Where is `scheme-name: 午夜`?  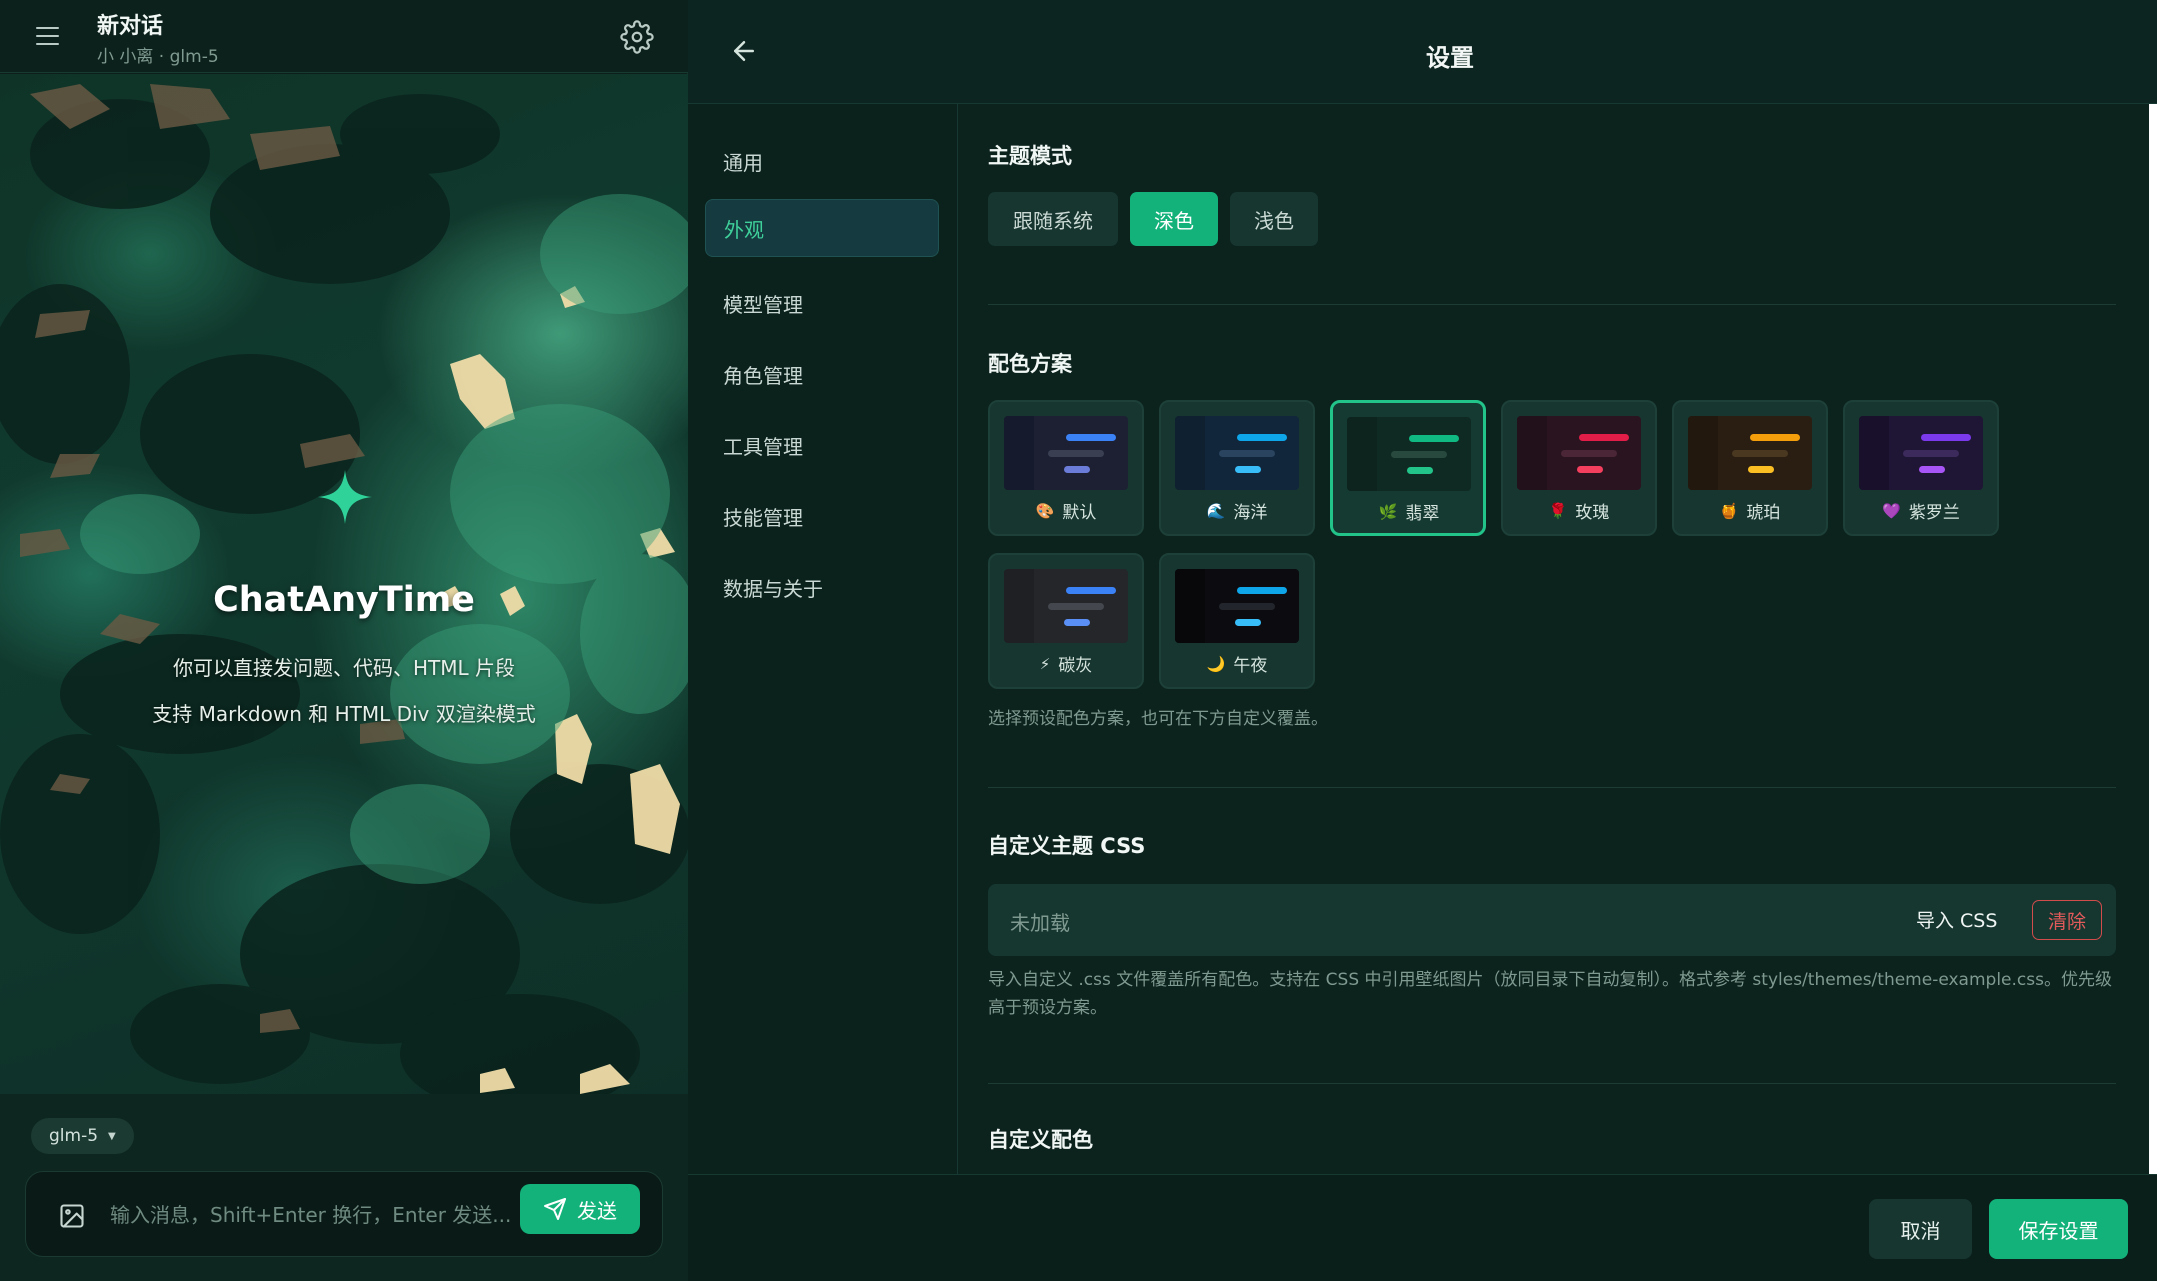
scheme-name: 午夜 is located at coordinates (1250, 666).